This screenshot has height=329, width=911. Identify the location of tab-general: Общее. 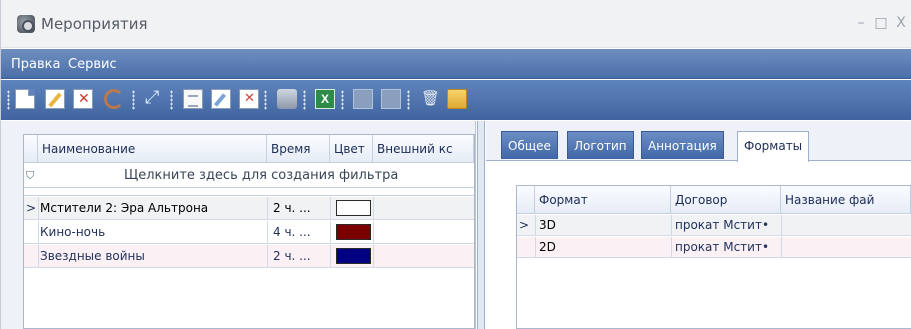
(529, 145).